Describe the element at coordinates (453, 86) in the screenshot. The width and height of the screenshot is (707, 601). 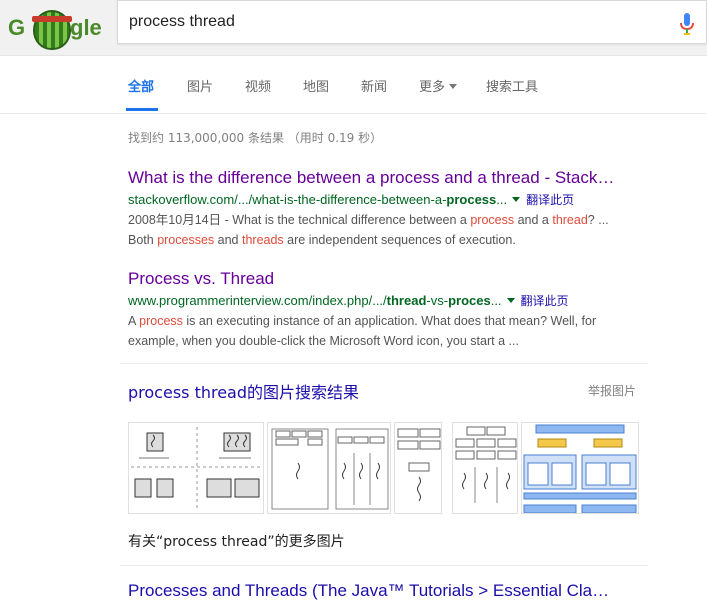
I see `chevron-down-icon` at that location.